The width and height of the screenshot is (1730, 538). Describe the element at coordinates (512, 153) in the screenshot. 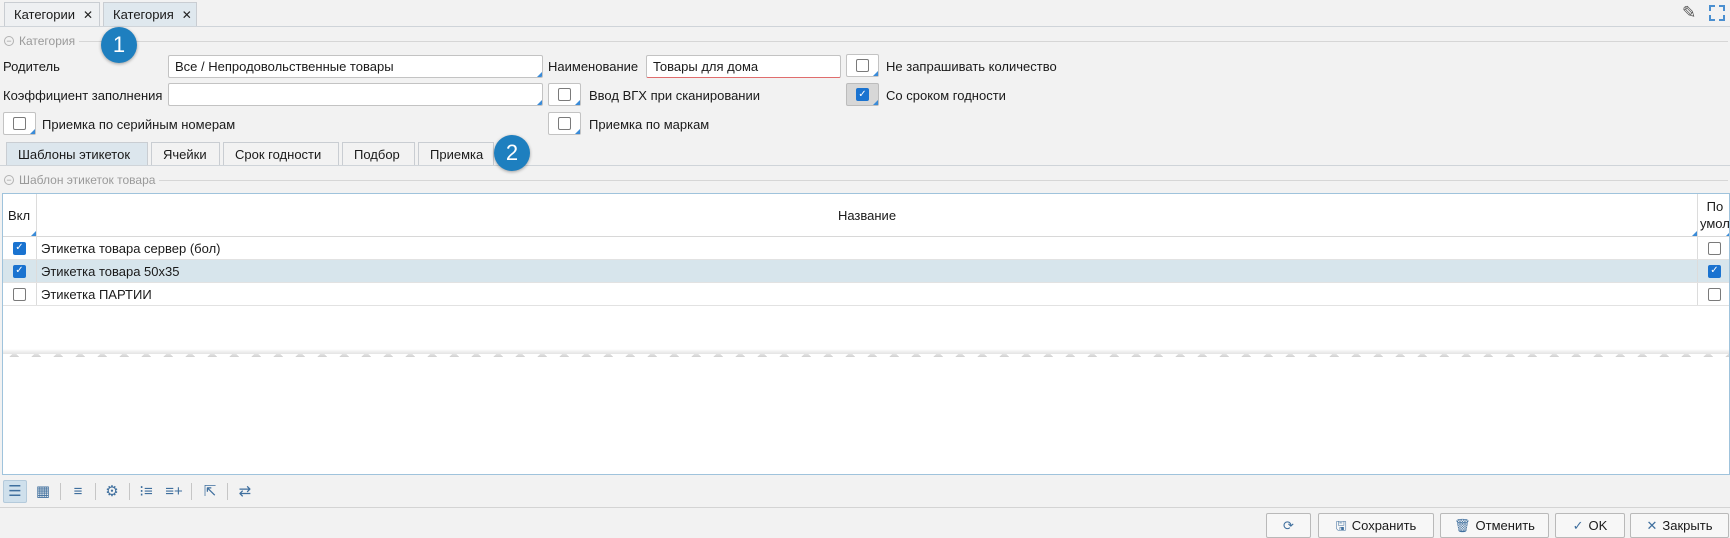

I see `callout-badge-2: 2` at that location.